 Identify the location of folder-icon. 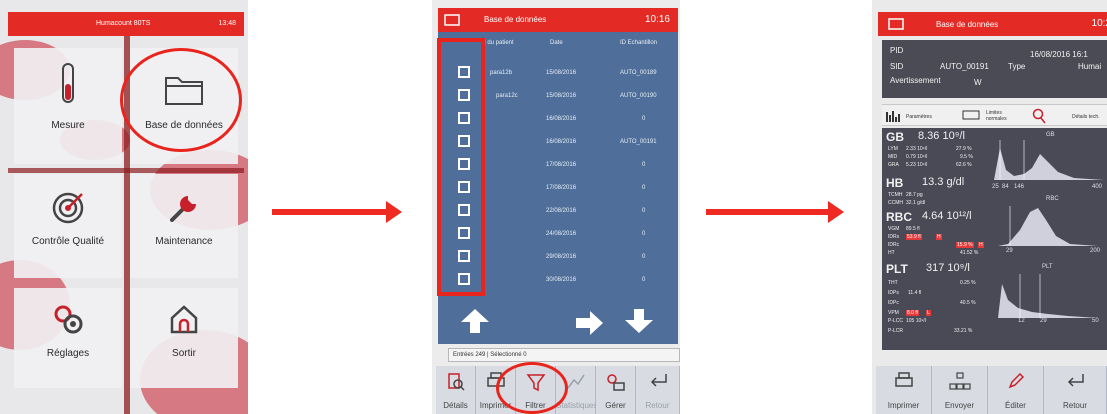
(452, 20).